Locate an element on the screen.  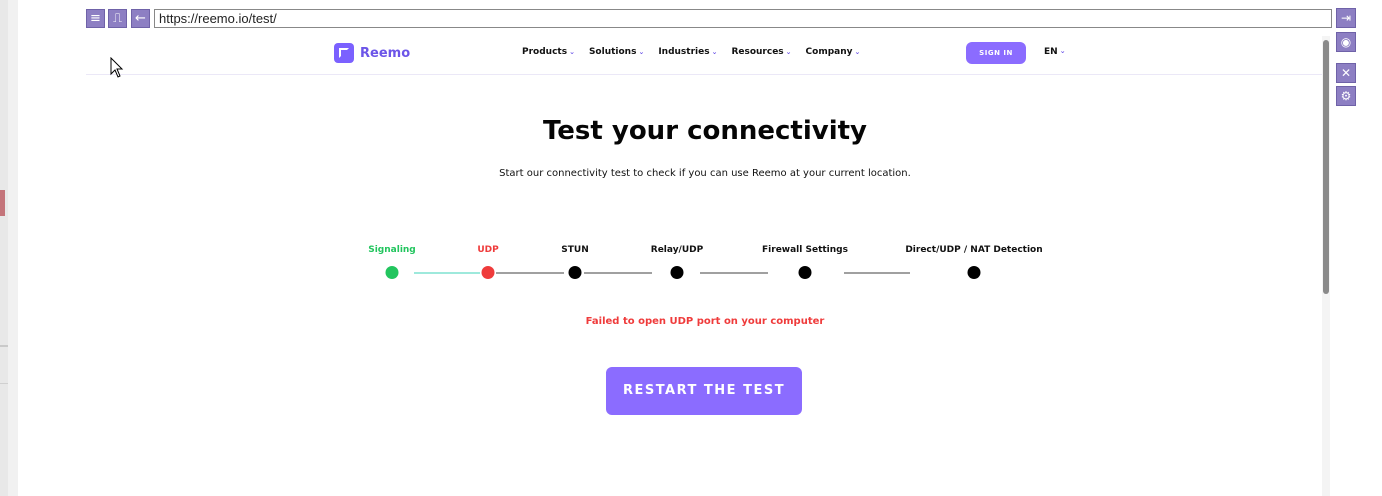
menu-item-company: Company ⌄ is located at coordinates (833, 52).